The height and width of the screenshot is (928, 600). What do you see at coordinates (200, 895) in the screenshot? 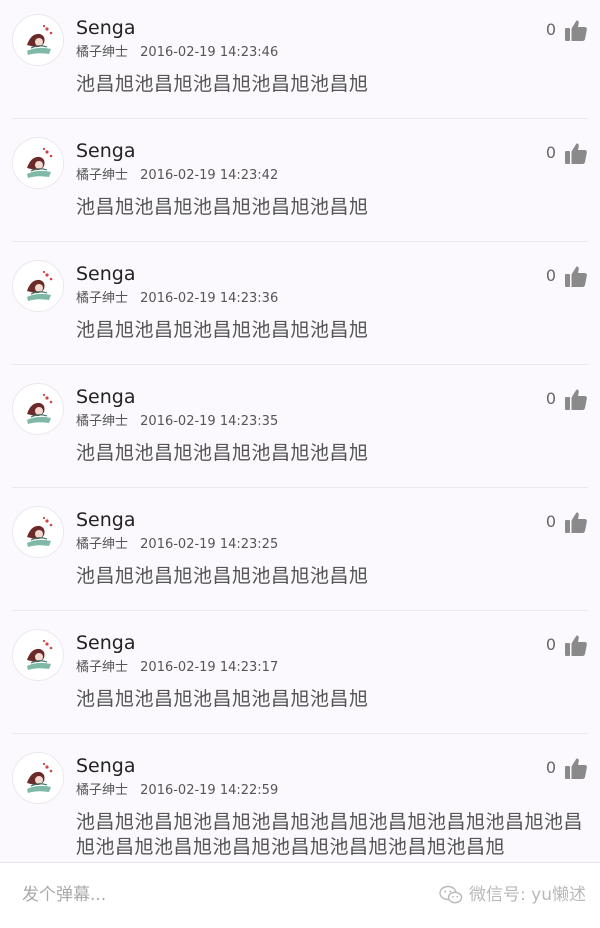
I see `danmu-input` at bounding box center [200, 895].